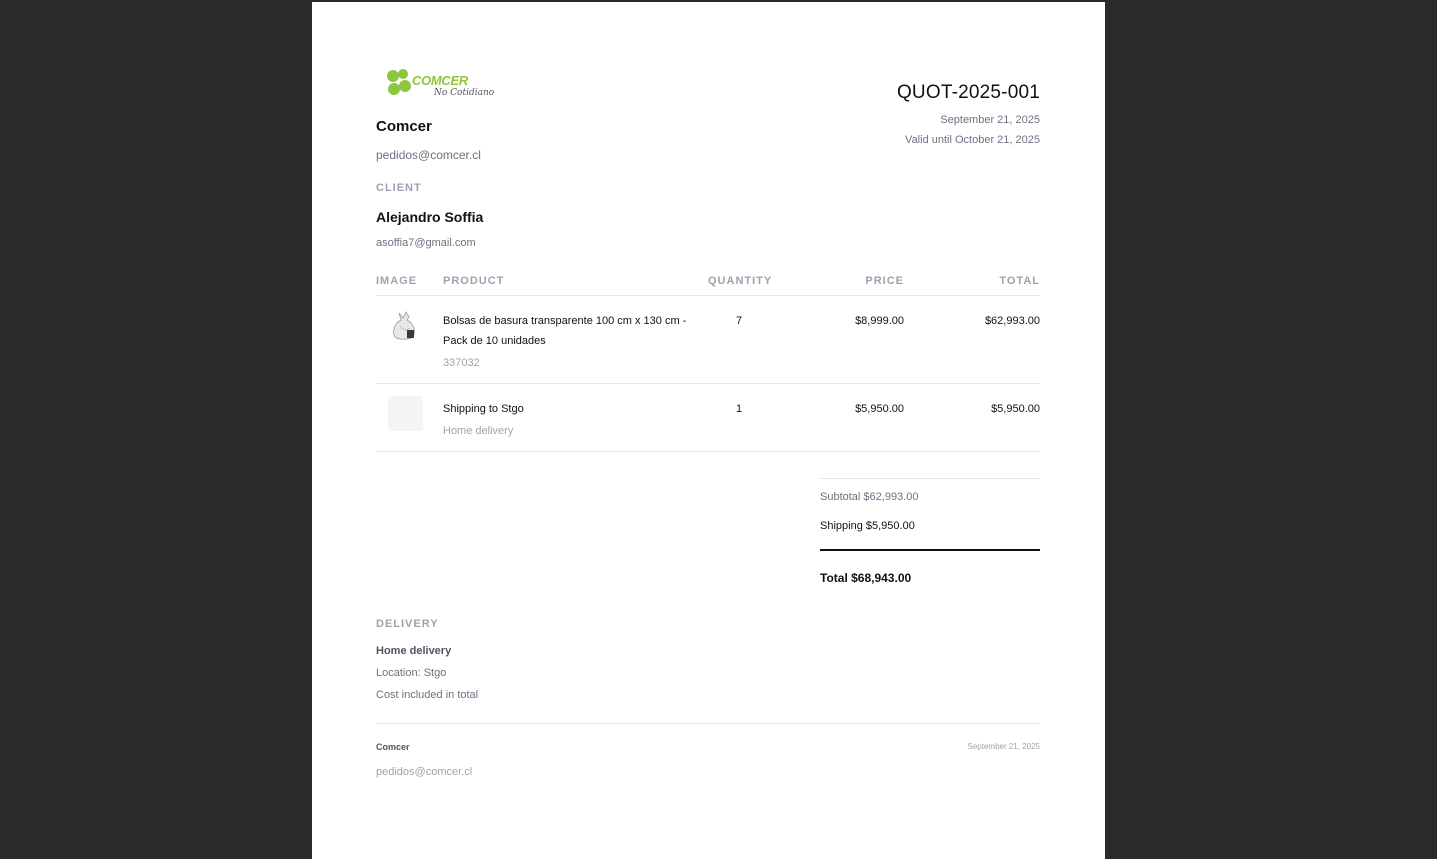 This screenshot has height=859, width=1437. What do you see at coordinates (1004, 746) in the screenshot?
I see `footer-date: September 21, 2025` at bounding box center [1004, 746].